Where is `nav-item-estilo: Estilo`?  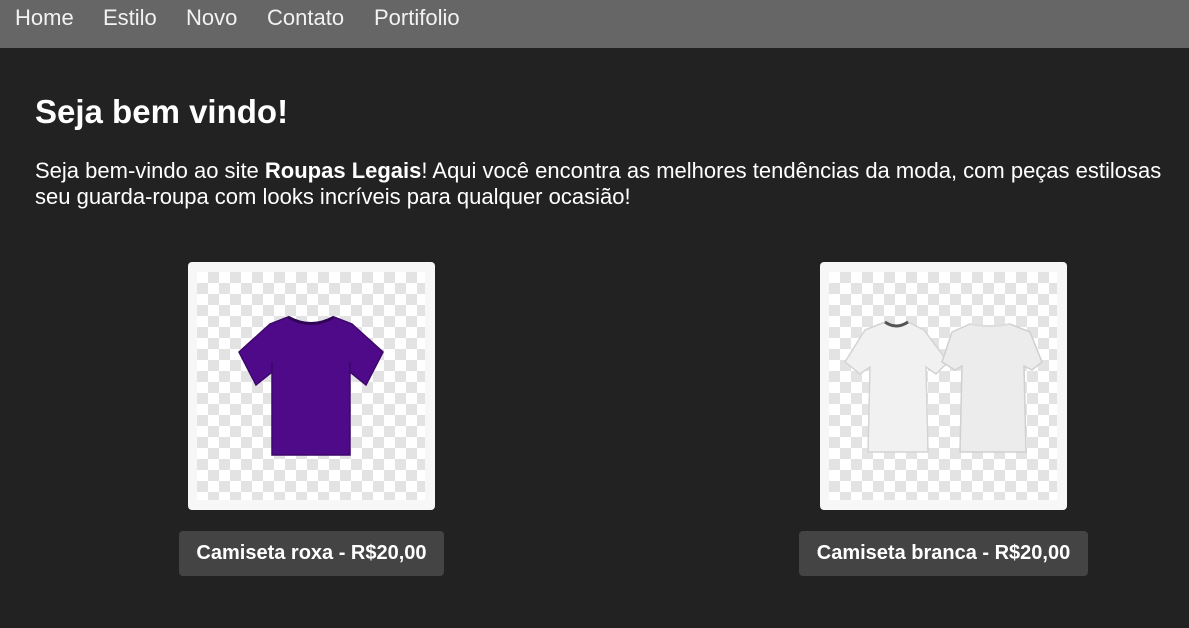 nav-item-estilo: Estilo is located at coordinates (130, 18).